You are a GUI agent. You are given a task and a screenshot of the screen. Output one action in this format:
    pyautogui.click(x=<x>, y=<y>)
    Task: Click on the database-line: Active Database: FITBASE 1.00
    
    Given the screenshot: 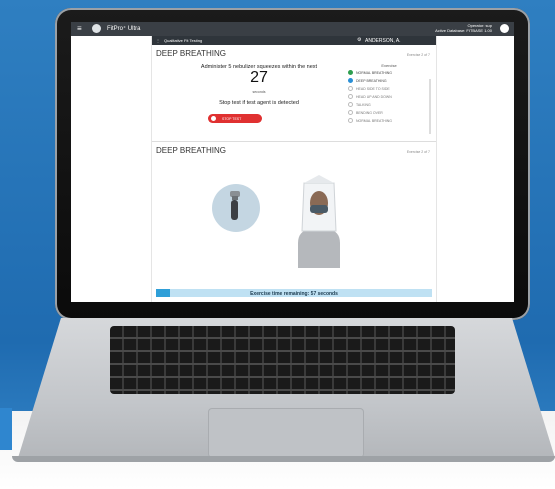 What is the action you would take?
    pyautogui.click(x=463, y=30)
    